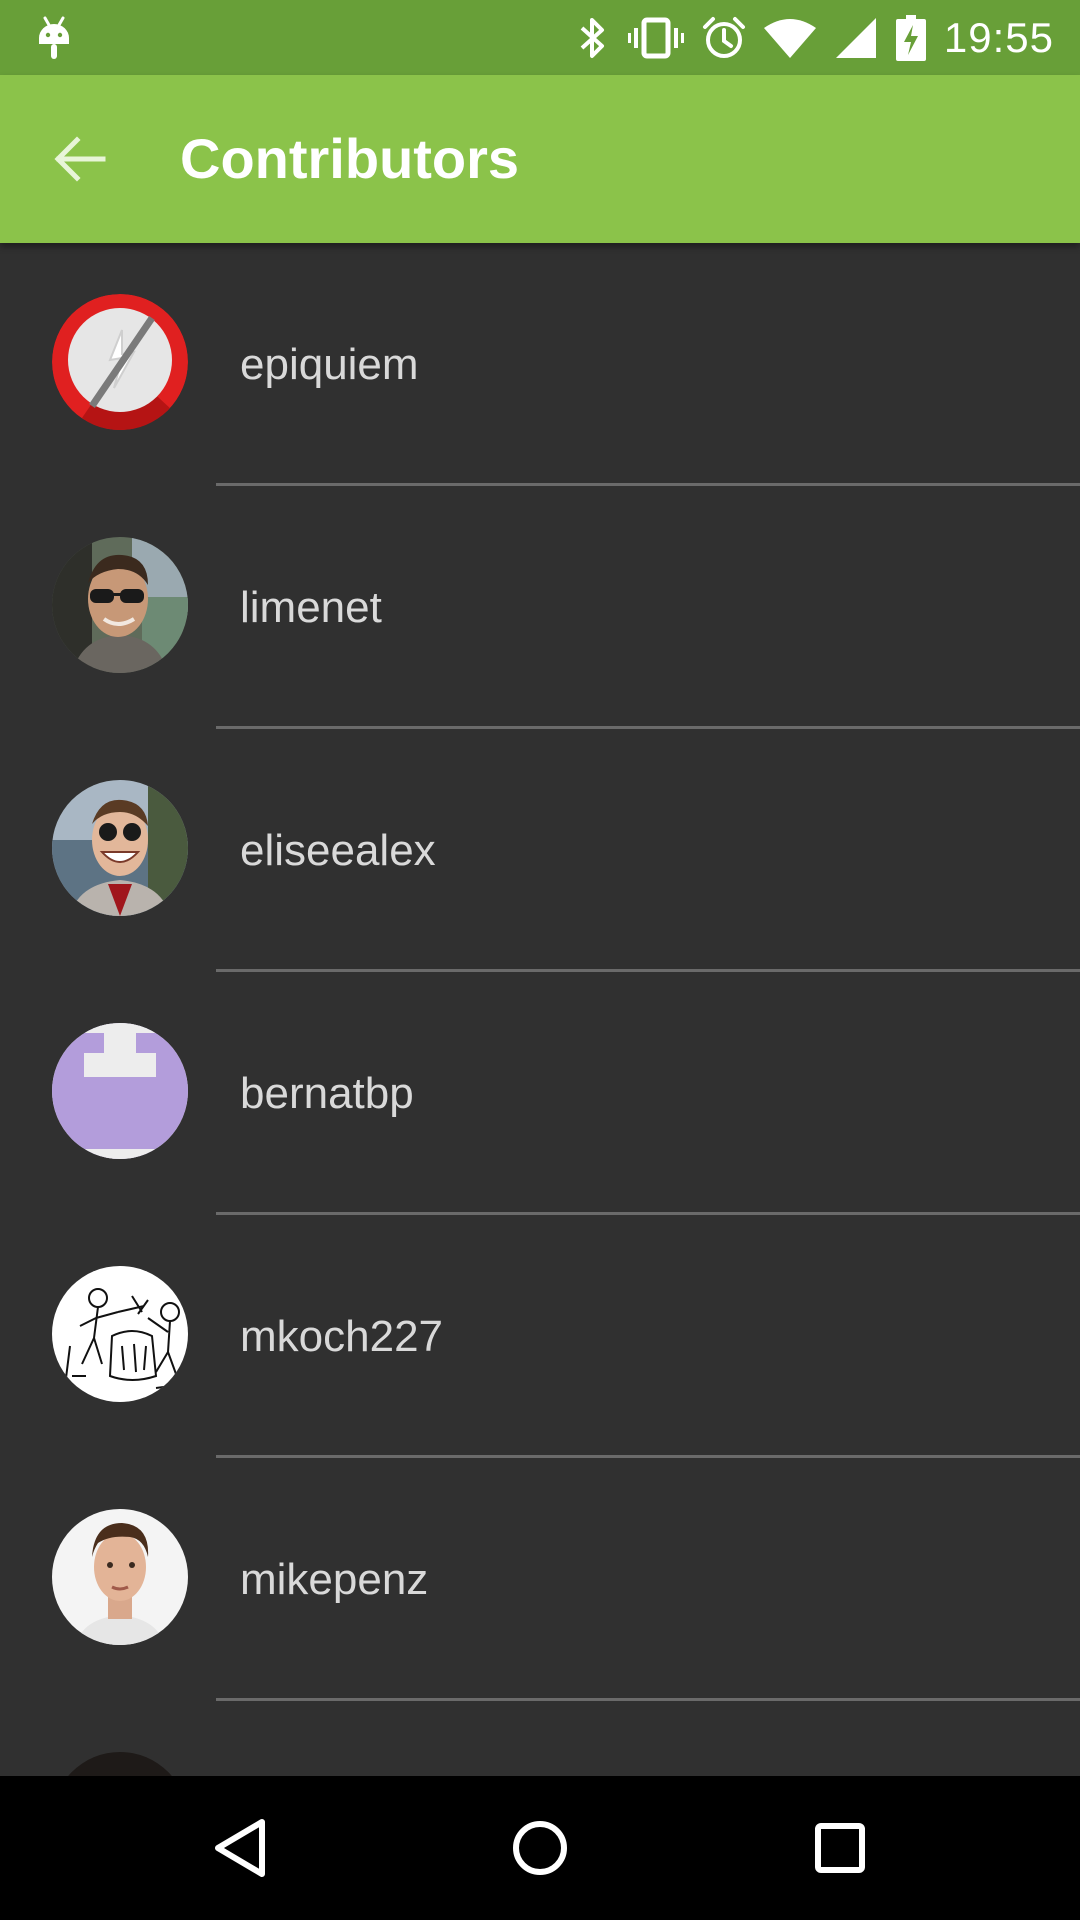  I want to click on status-icons: 19:55, so click(815, 37).